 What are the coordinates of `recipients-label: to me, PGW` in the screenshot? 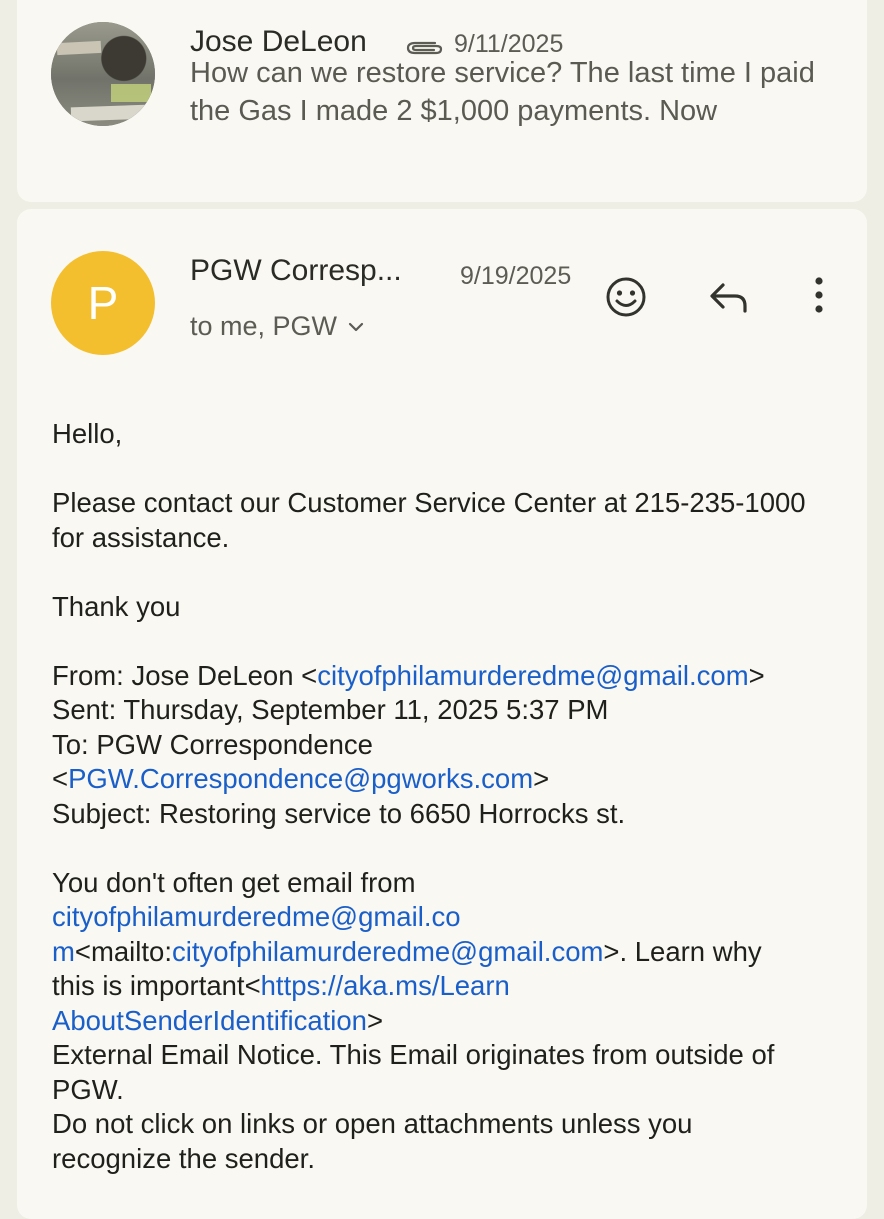 It's located at (264, 326).